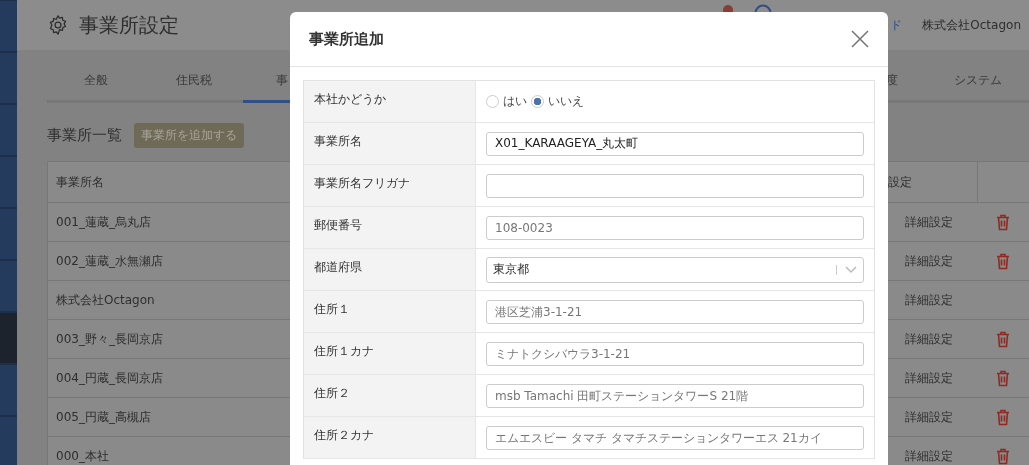 The width and height of the screenshot is (1029, 465). Describe the element at coordinates (537, 101) in the screenshot. I see `radio-button` at that location.